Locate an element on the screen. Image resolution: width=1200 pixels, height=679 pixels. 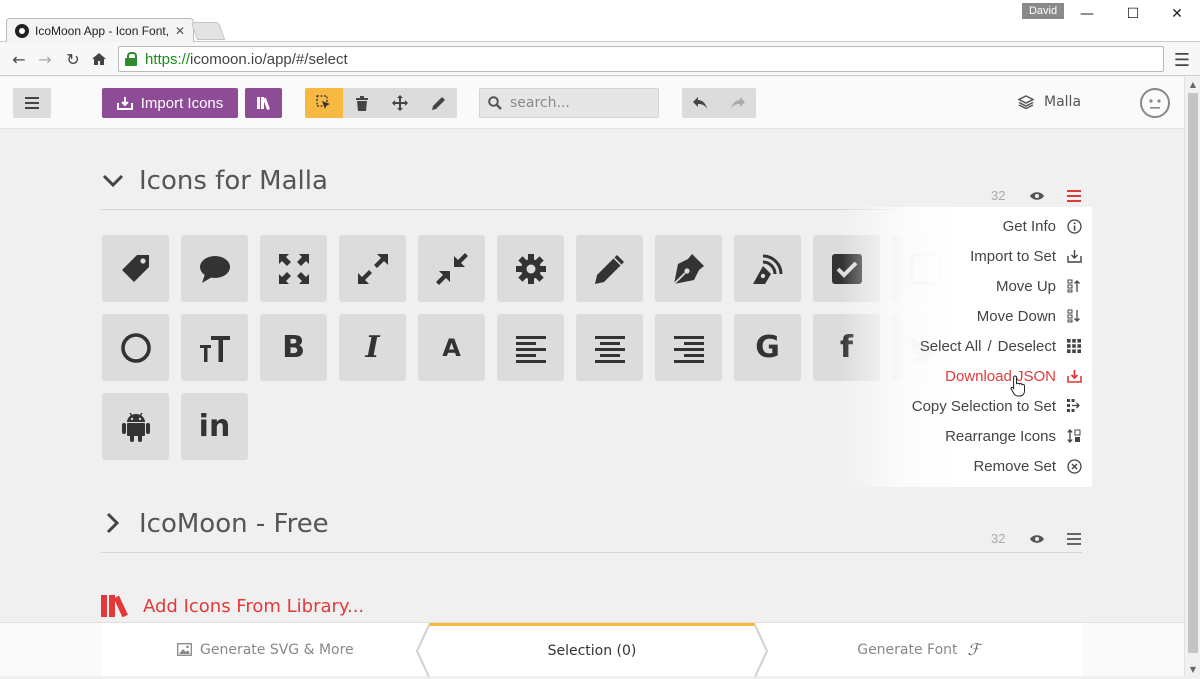
browser-tabstrip: IcoMoon App - Icon Font, ✕ David — ☐ ✕ is located at coordinates (600, 21).